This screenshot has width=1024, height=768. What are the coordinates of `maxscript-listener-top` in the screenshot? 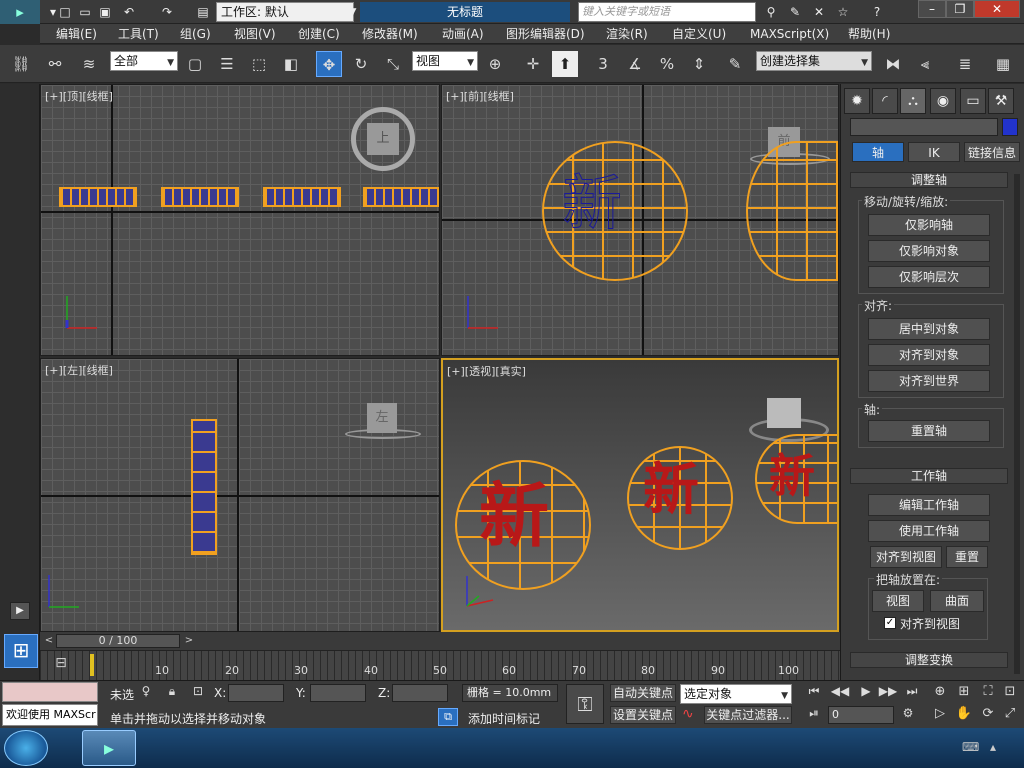 It's located at (50, 692).